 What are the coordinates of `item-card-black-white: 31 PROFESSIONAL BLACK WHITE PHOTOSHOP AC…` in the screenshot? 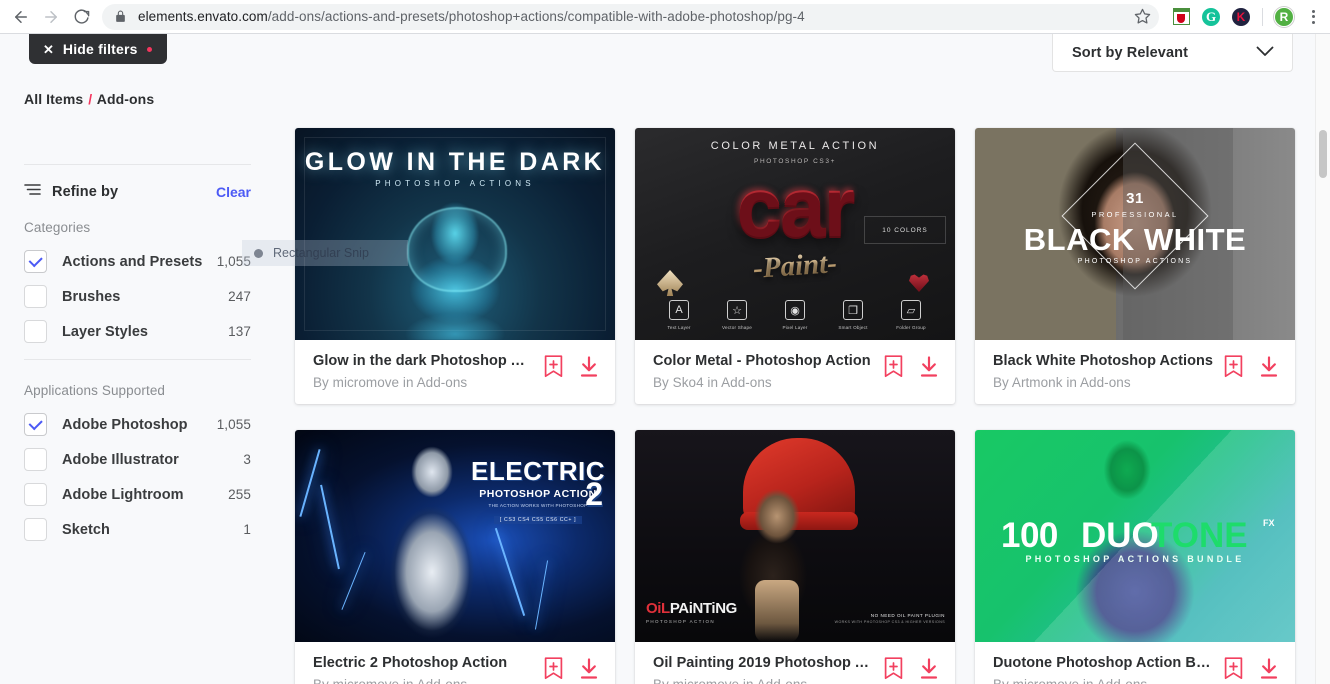 It's located at (1135, 266).